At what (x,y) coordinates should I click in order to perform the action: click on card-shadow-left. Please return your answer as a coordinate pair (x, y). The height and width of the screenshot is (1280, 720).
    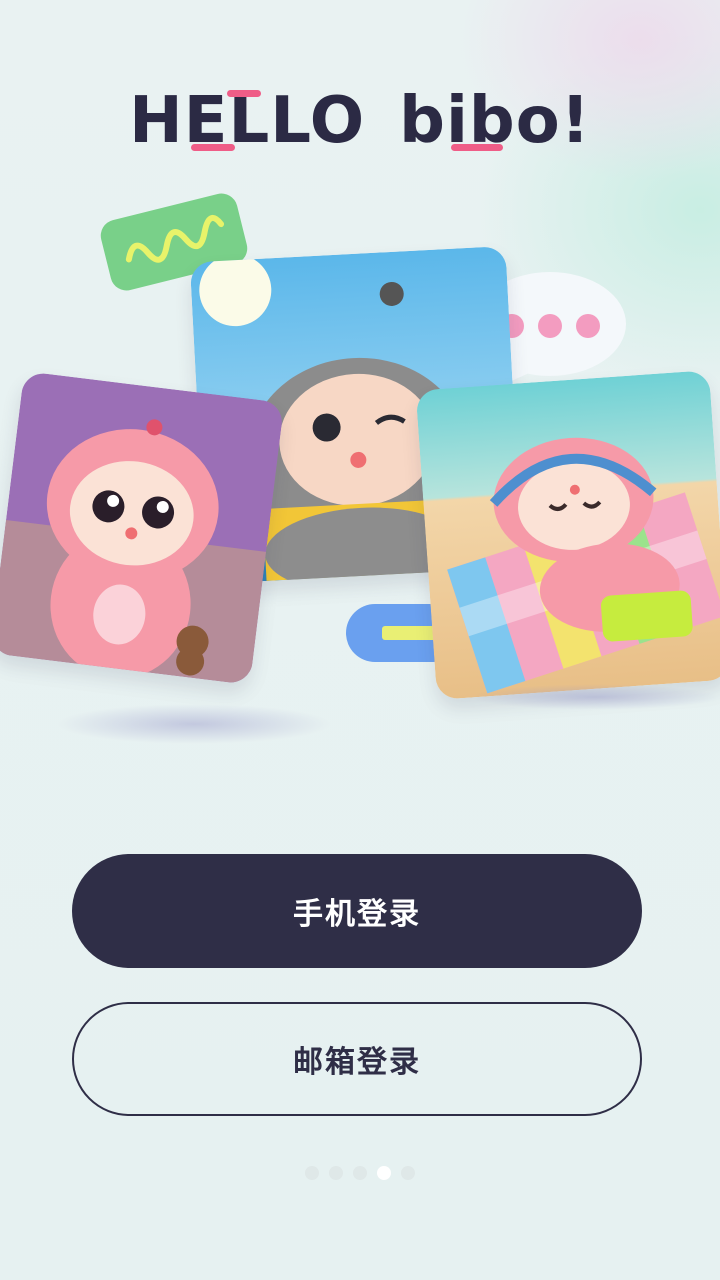
    Looking at the image, I should click on (194, 724).